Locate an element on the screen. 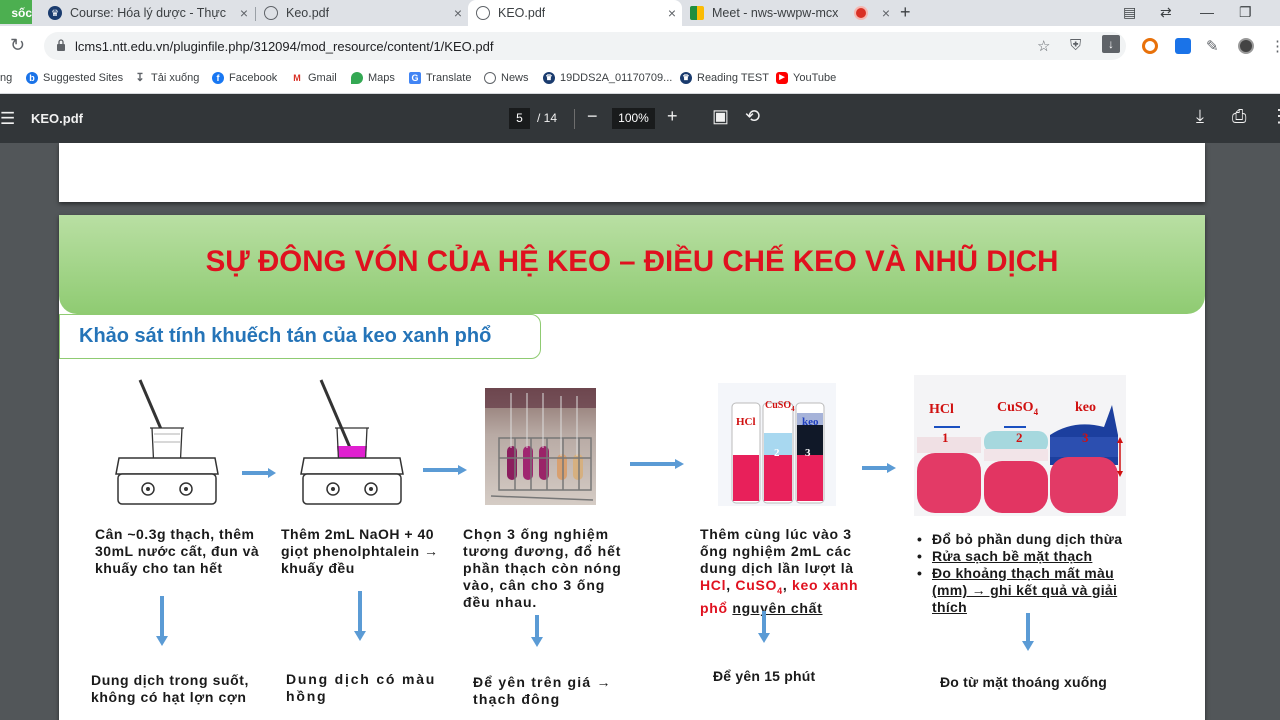 This screenshot has width=1280, height=720. description-line: Thêm cùng lúc vào 3 is located at coordinates (776, 534).